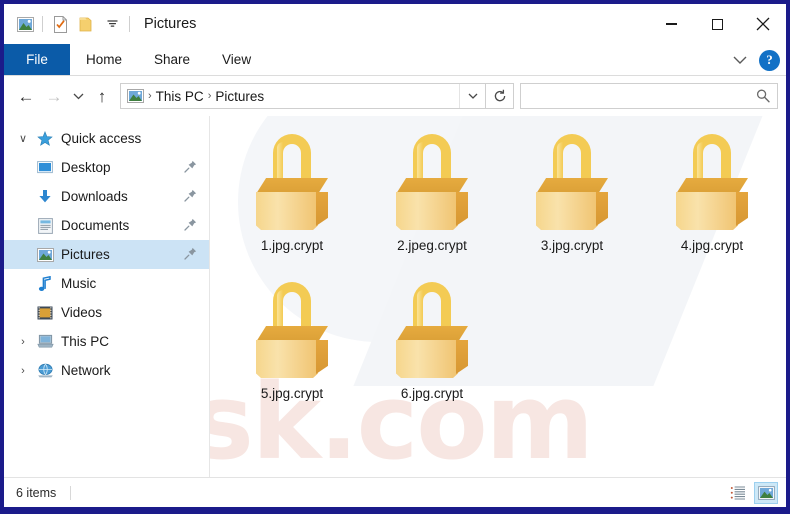 This screenshot has width=790, height=514. I want to click on address-box: › This PC › Pictures, so click(303, 96).